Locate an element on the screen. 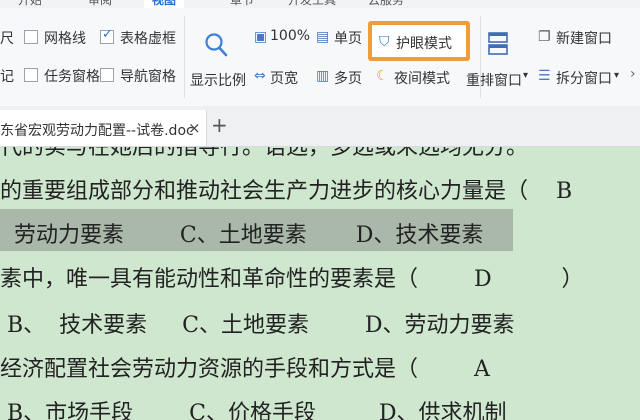 This screenshot has height=420, width=640. new-window-icon: ❐ is located at coordinates (544, 37).